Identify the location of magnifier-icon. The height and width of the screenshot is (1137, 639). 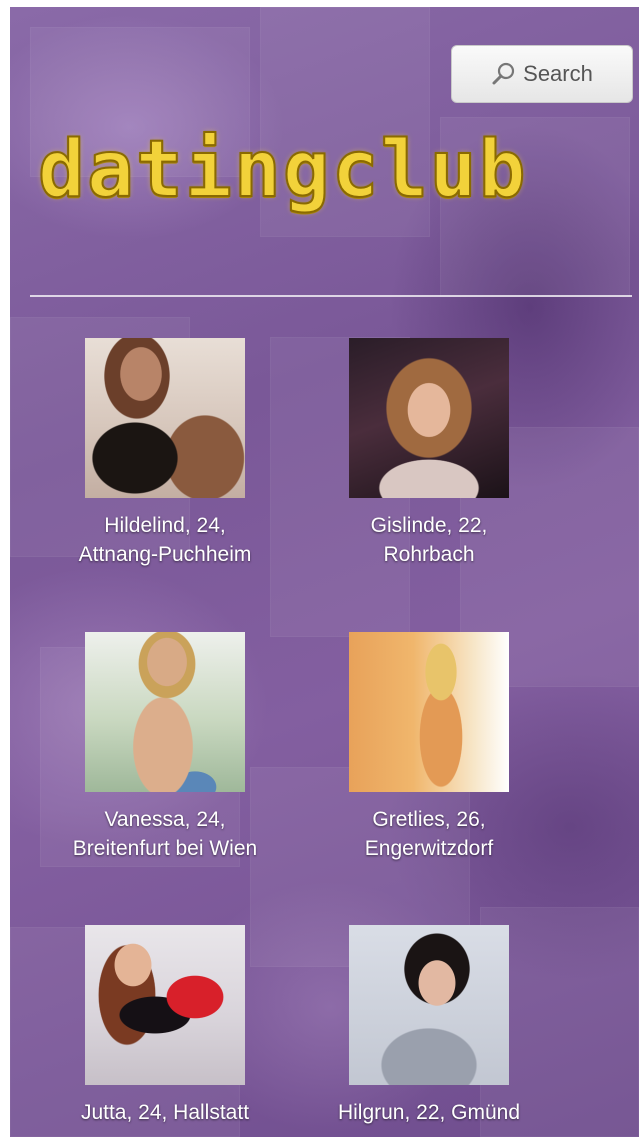
(503, 73).